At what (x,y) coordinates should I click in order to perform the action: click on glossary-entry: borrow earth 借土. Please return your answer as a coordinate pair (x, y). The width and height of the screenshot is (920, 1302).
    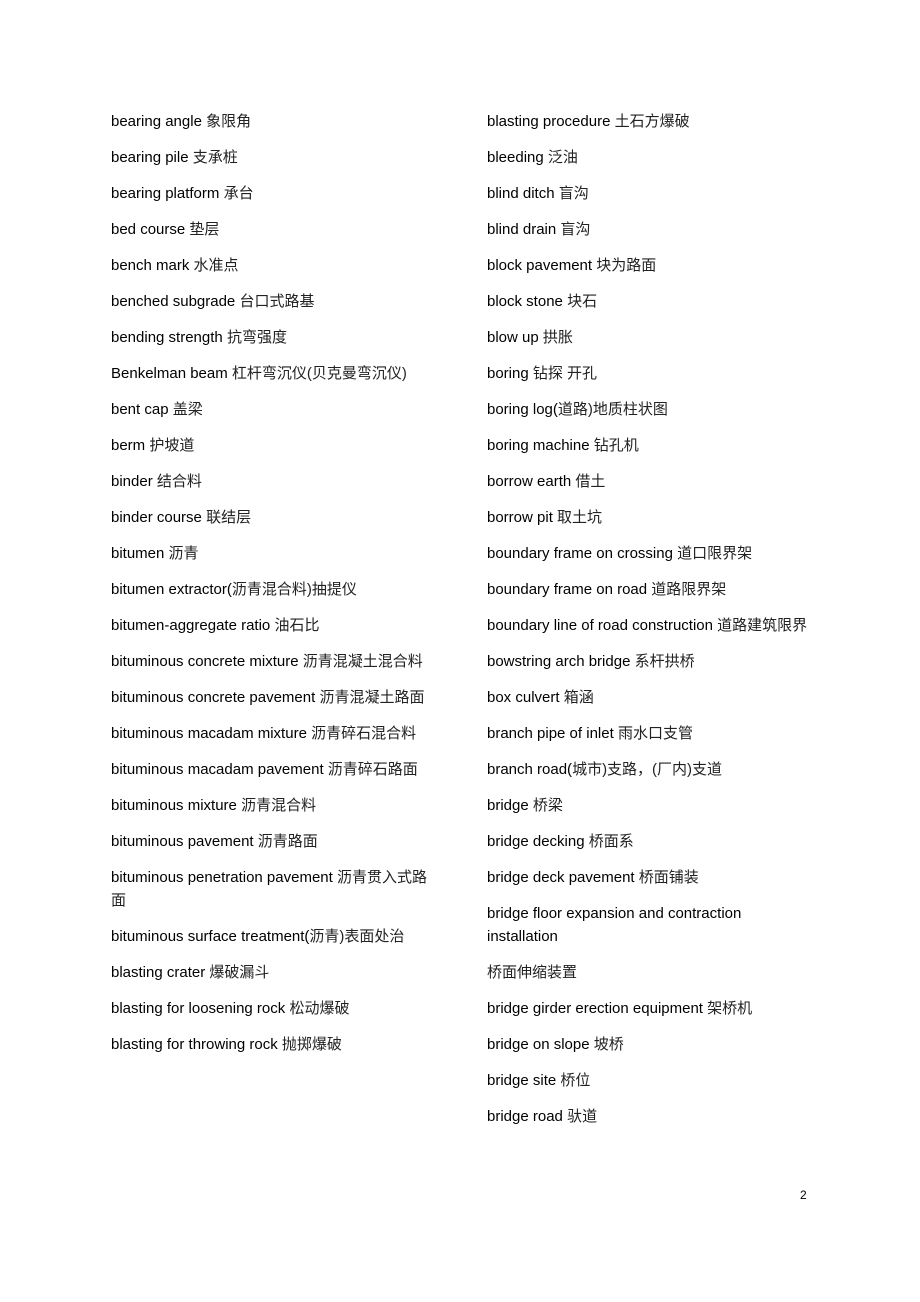
    Looking at the image, I should click on (648, 481).